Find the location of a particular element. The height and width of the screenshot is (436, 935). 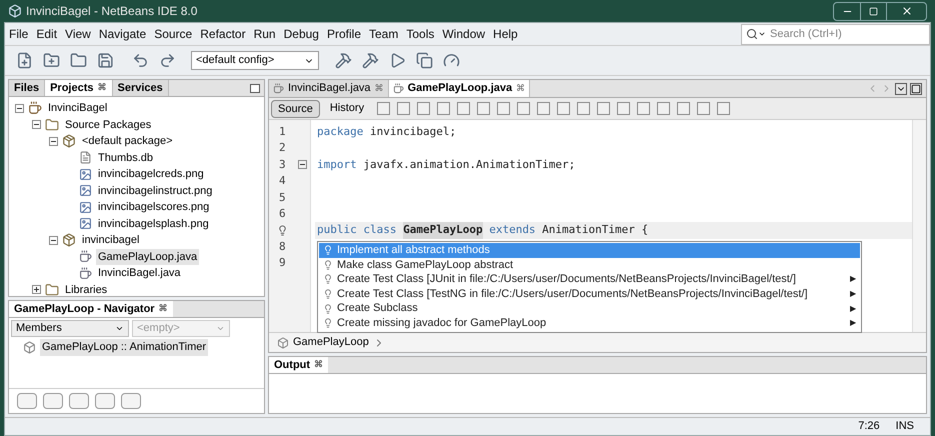

code-text: invincibagel; is located at coordinates (412, 132).